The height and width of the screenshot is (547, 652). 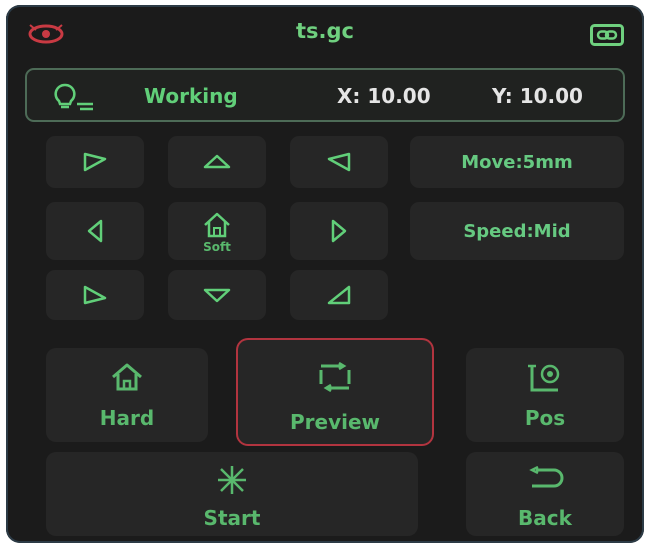 What do you see at coordinates (325, 95) in the screenshot?
I see `status-bar: Working X: 10.00 Y: 10.00` at bounding box center [325, 95].